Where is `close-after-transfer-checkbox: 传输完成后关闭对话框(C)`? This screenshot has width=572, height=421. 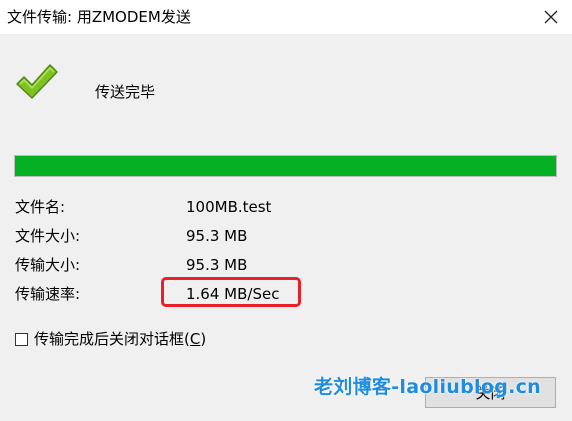 close-after-transfer-checkbox: 传输完成后关闭对话框(C) is located at coordinates (110, 339).